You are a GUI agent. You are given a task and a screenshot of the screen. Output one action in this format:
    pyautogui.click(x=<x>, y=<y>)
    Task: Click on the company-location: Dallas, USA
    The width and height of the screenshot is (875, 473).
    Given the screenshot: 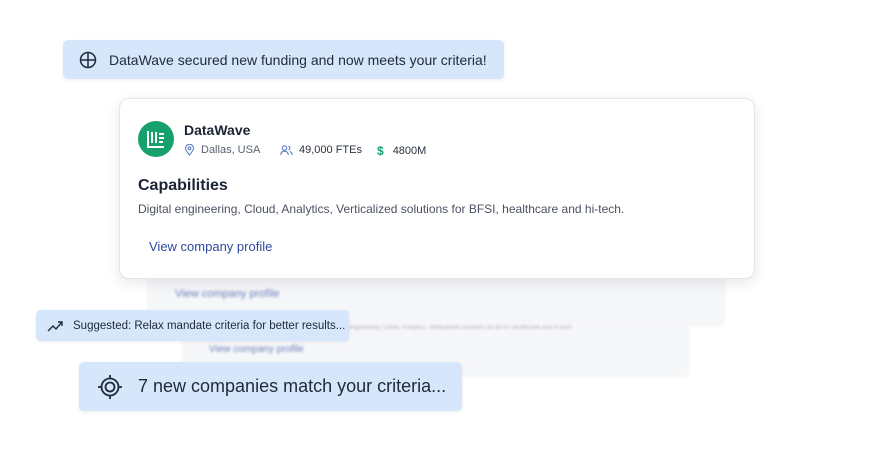 What is the action you would take?
    pyautogui.click(x=222, y=150)
    